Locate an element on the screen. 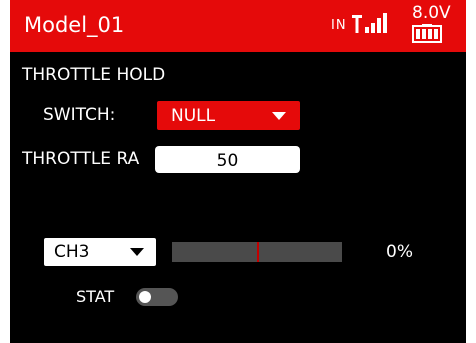 The width and height of the screenshot is (476, 343). switch-dropdown-value: NULL is located at coordinates (193, 116).